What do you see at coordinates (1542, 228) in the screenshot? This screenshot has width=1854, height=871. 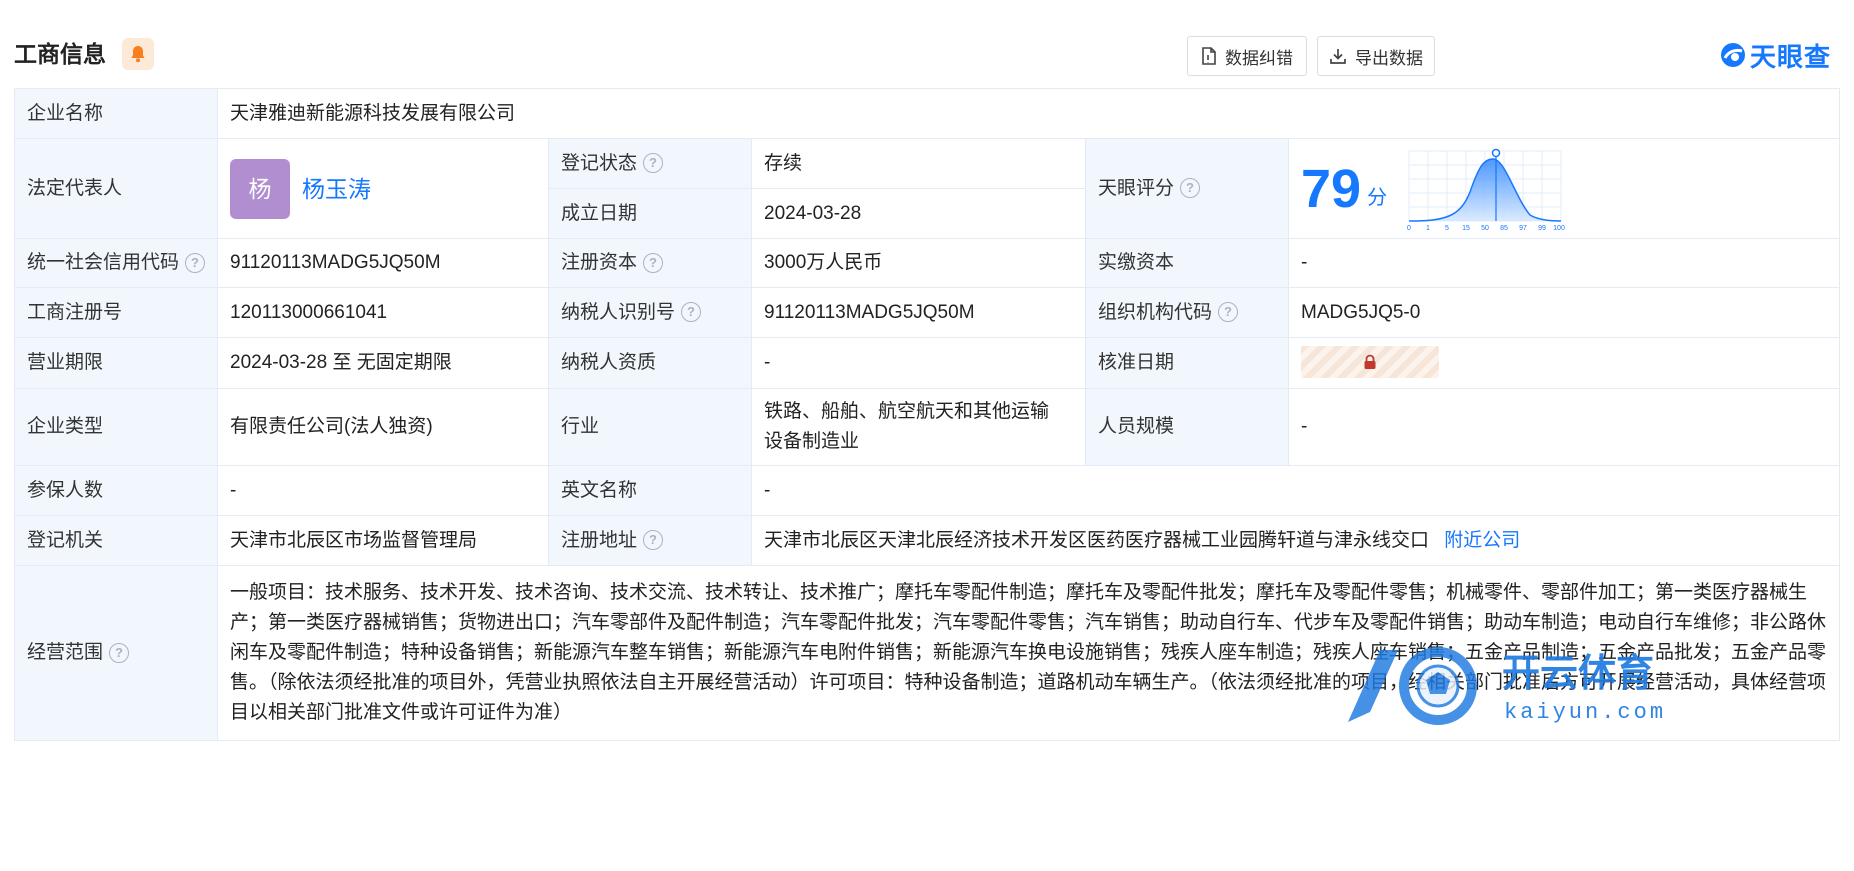 I see `score-axis-tick: 99` at bounding box center [1542, 228].